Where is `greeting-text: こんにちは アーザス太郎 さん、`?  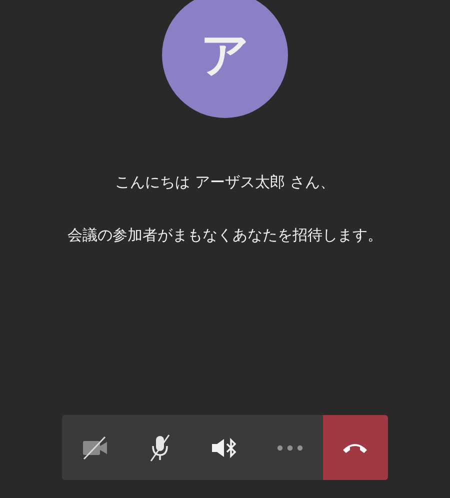
greeting-text: こんにちは アーザス太郎 さん、 is located at coordinates (225, 182).